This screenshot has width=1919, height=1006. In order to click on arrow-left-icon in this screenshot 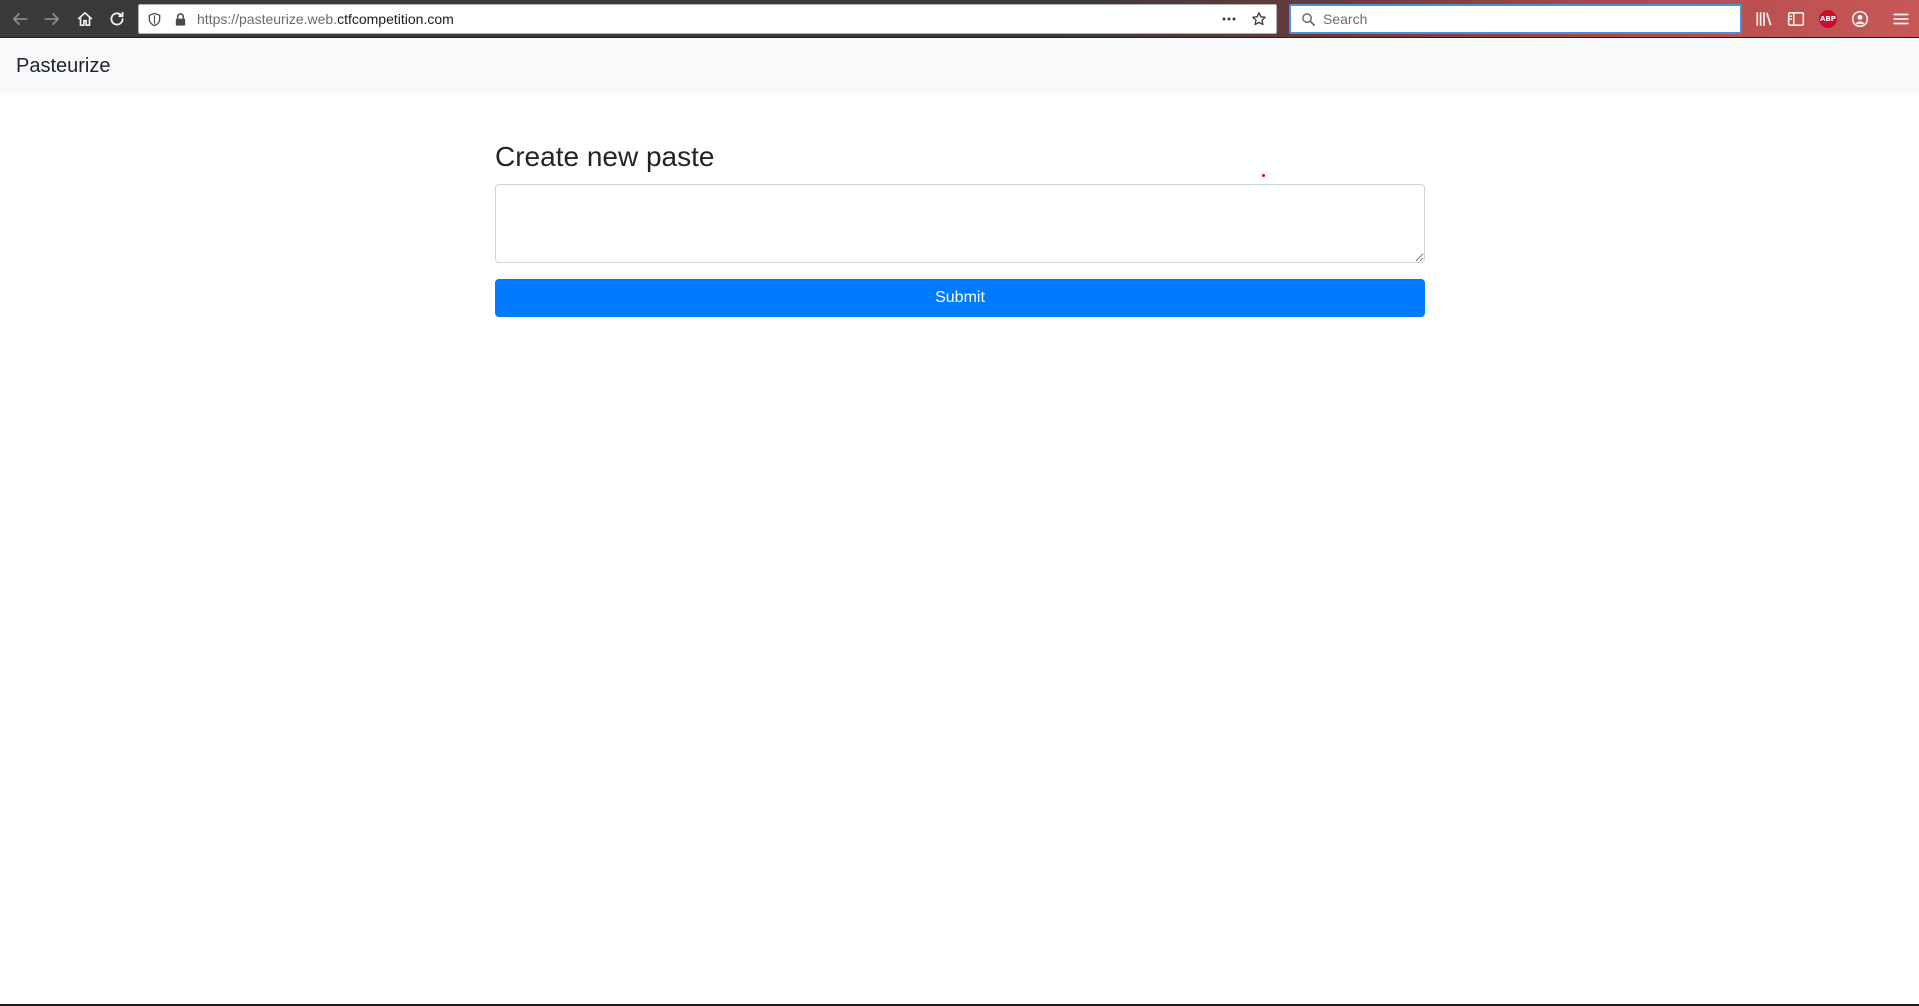, I will do `click(20, 19)`.